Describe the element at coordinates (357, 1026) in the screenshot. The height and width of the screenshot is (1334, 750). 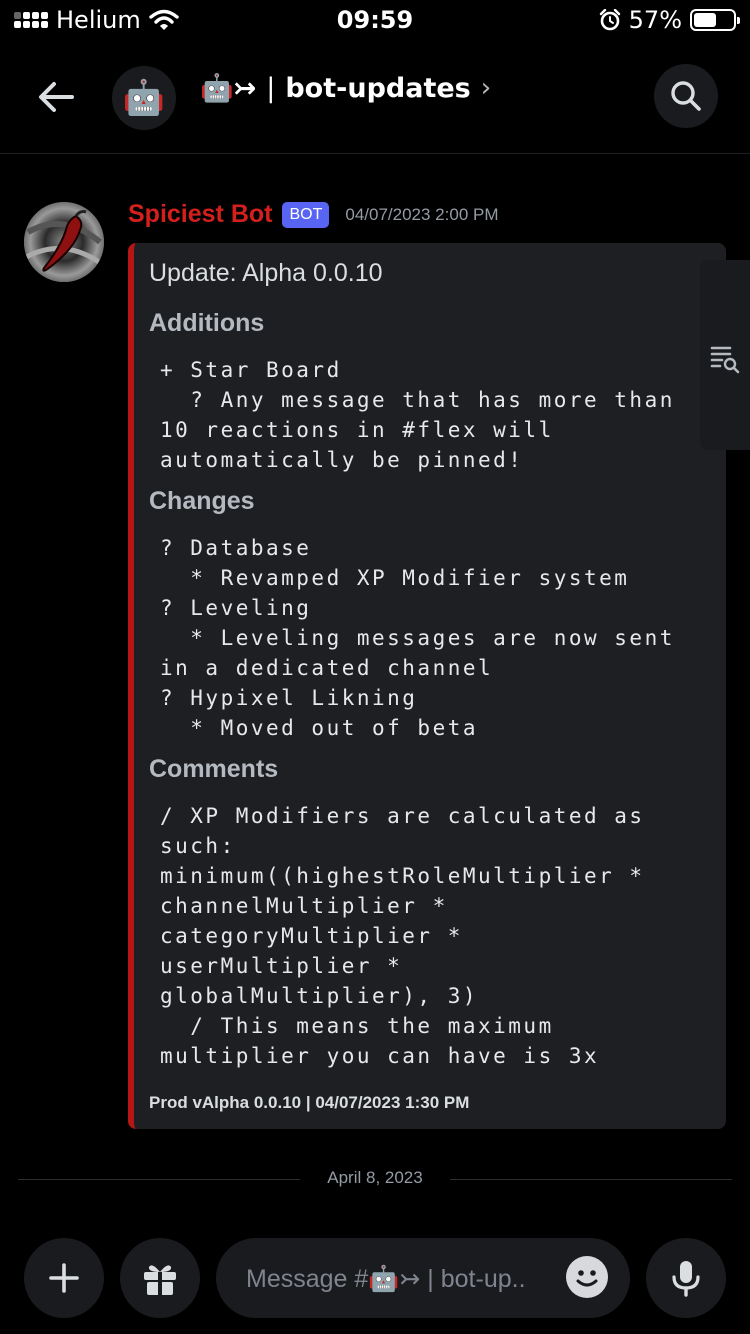
I see `code-line: / This means the maximum` at that location.